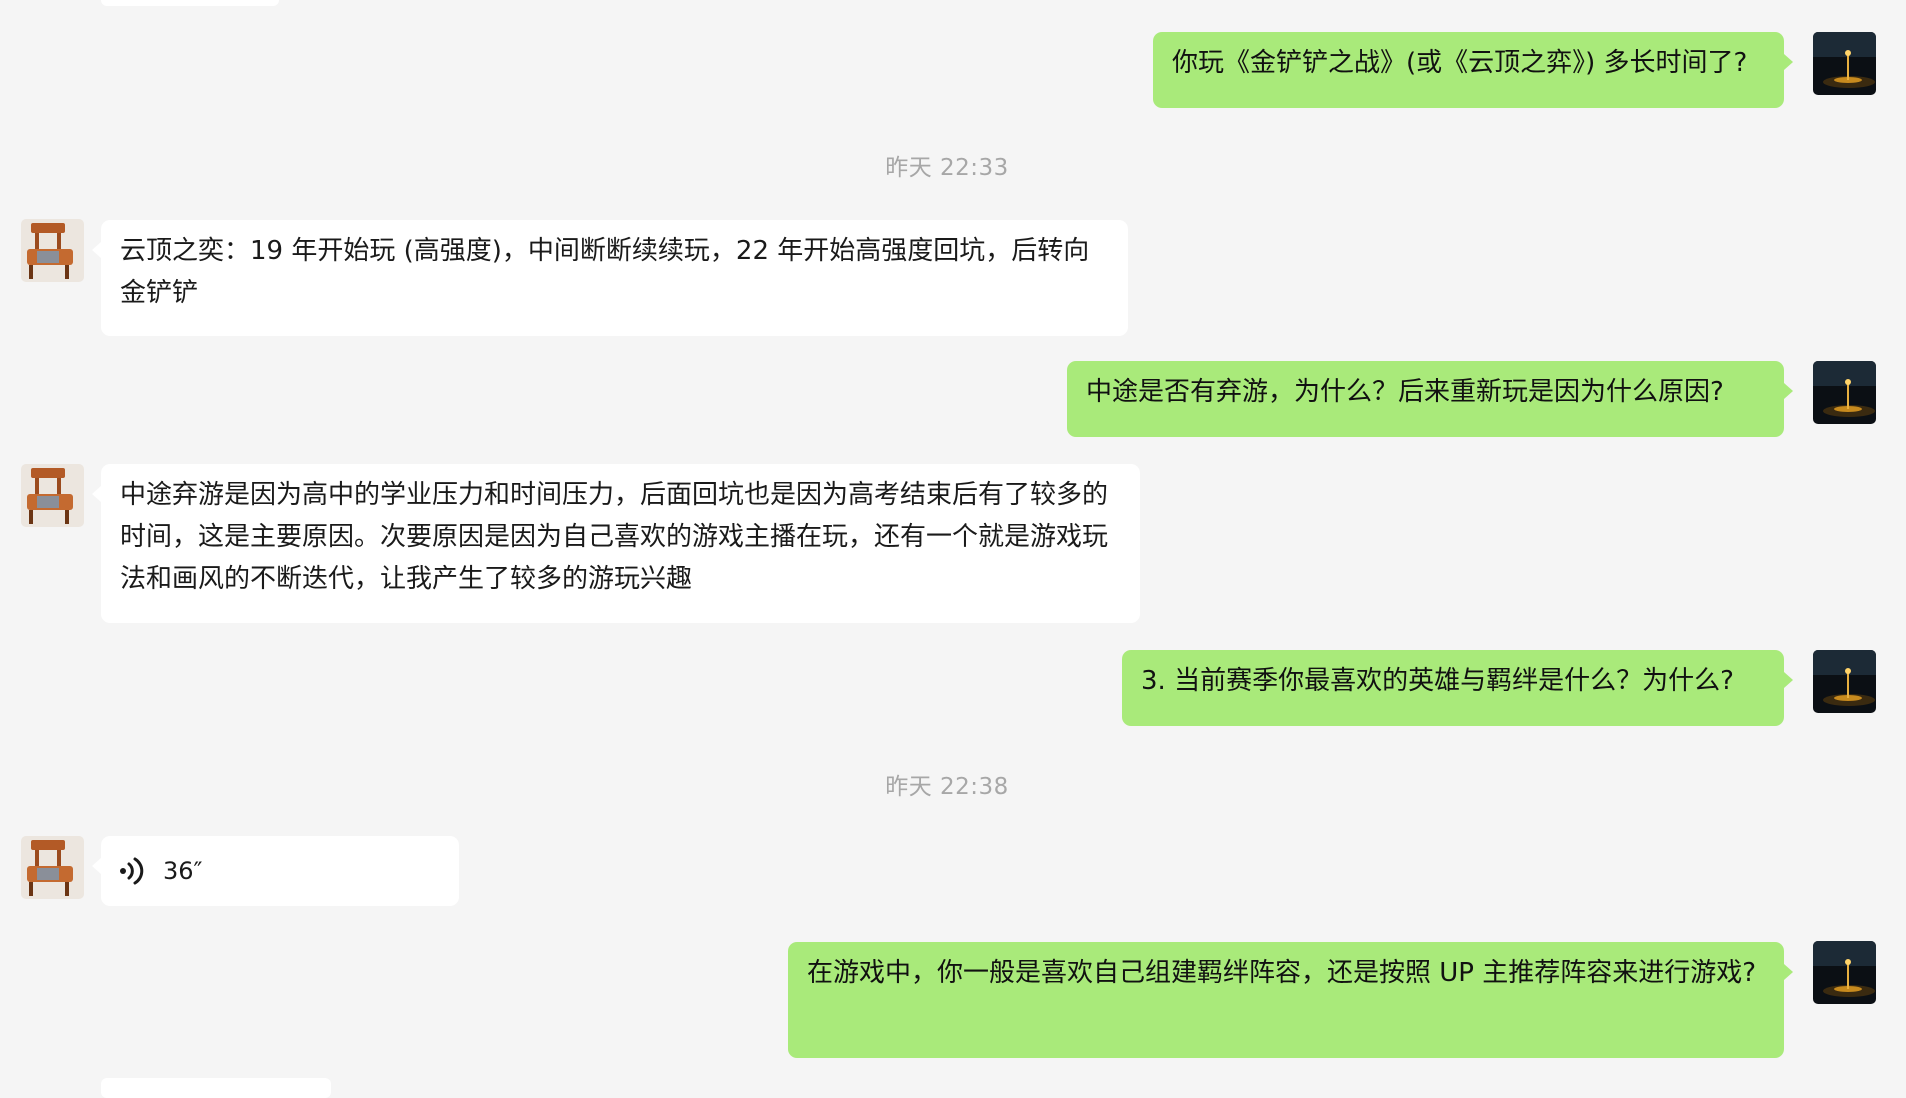 Image resolution: width=1906 pixels, height=1098 pixels. What do you see at coordinates (947, 787) in the screenshot?
I see `message-timestamp: 昨天 22:38` at bounding box center [947, 787].